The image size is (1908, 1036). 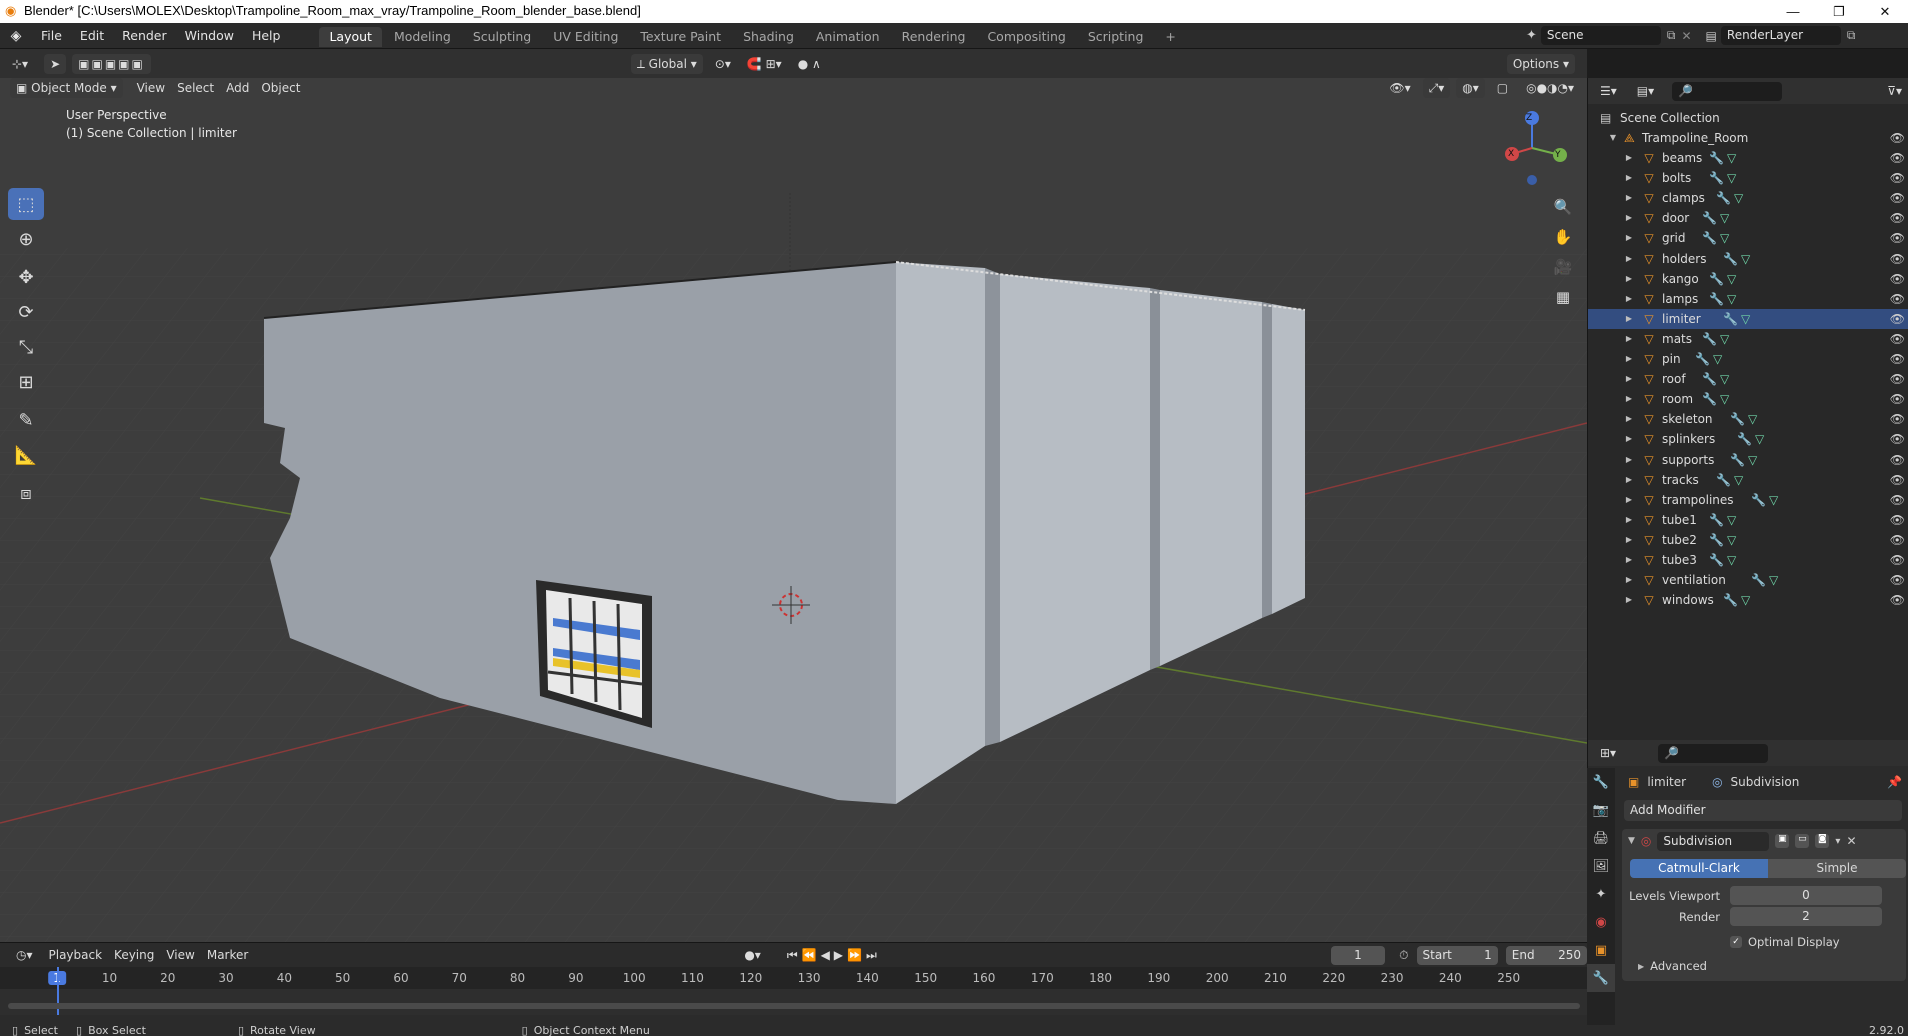 I want to click on outliner-item-grid: ▶ ▽ grid 🔧 ▽ 👁, so click(x=1748, y=238).